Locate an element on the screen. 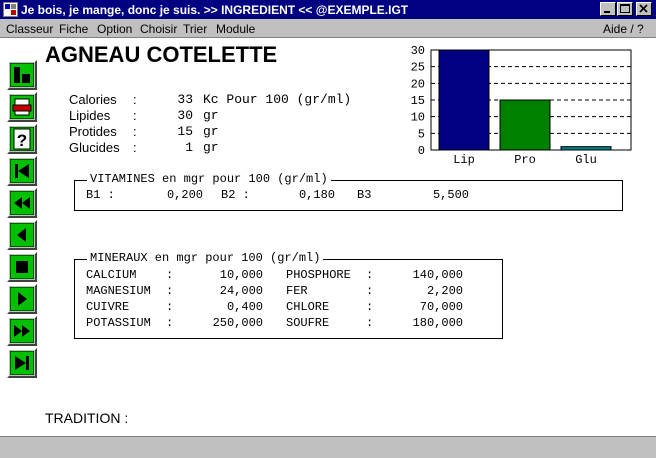 The width and height of the screenshot is (656, 458). menu-fiche: Fiche is located at coordinates (73, 29).